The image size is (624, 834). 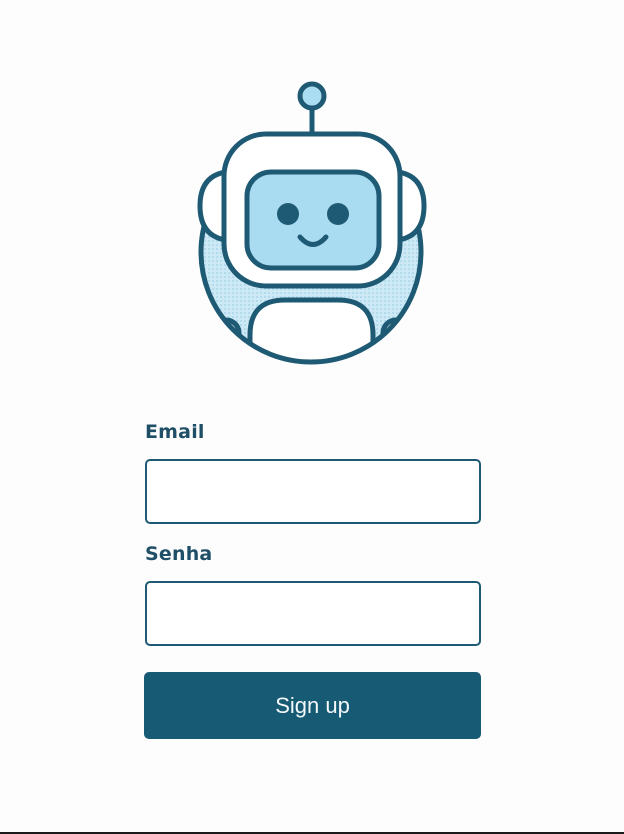 I want to click on password-input, so click(x=313, y=613).